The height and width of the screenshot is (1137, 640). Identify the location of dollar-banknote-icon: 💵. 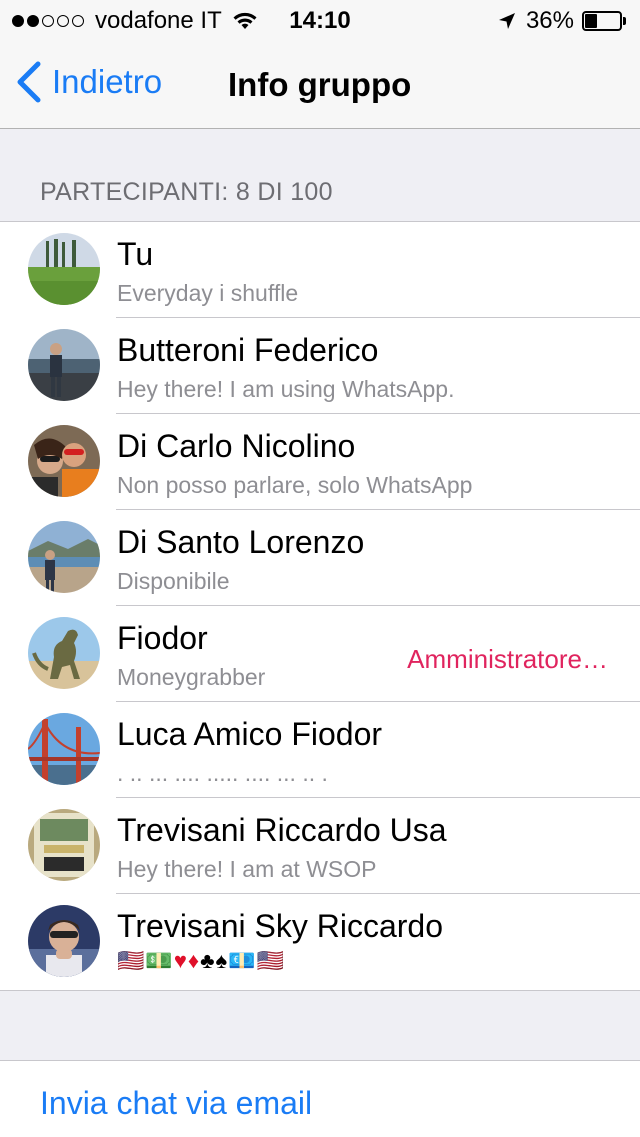
(159, 960).